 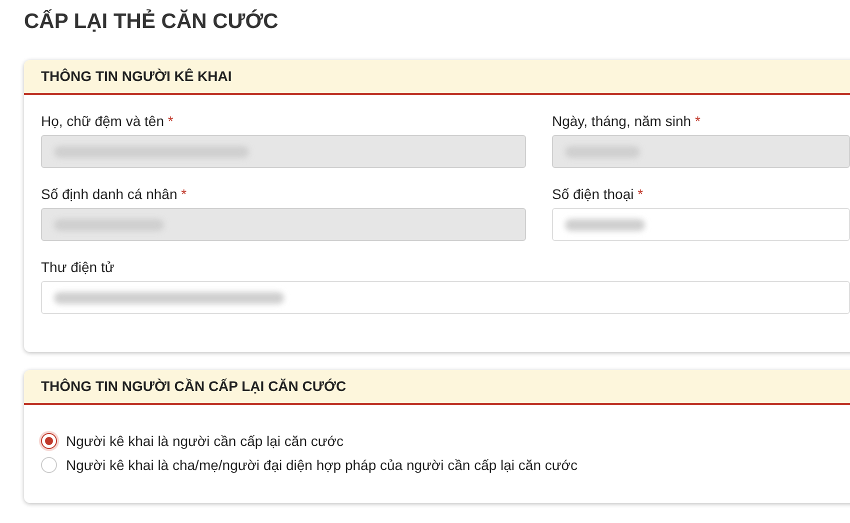 What do you see at coordinates (114, 194) in the screenshot?
I see `field-label: Số định danh cá nhân *` at bounding box center [114, 194].